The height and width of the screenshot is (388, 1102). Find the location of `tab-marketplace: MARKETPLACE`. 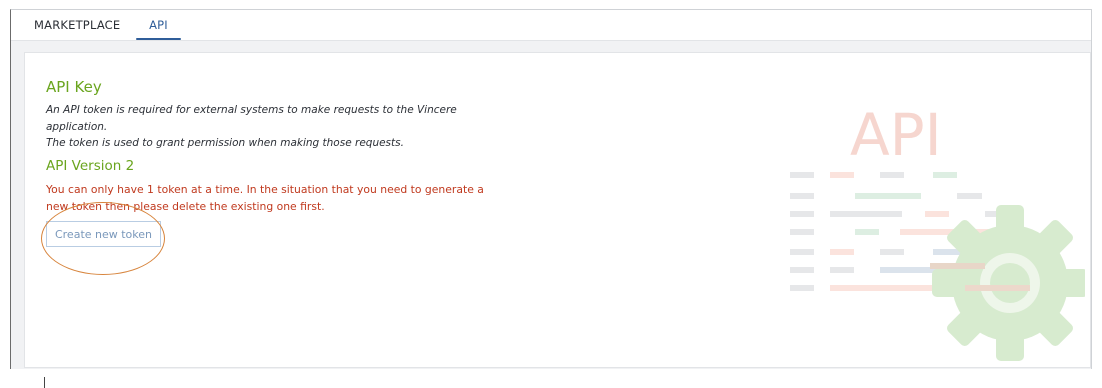

tab-marketplace: MARKETPLACE is located at coordinates (77, 29).